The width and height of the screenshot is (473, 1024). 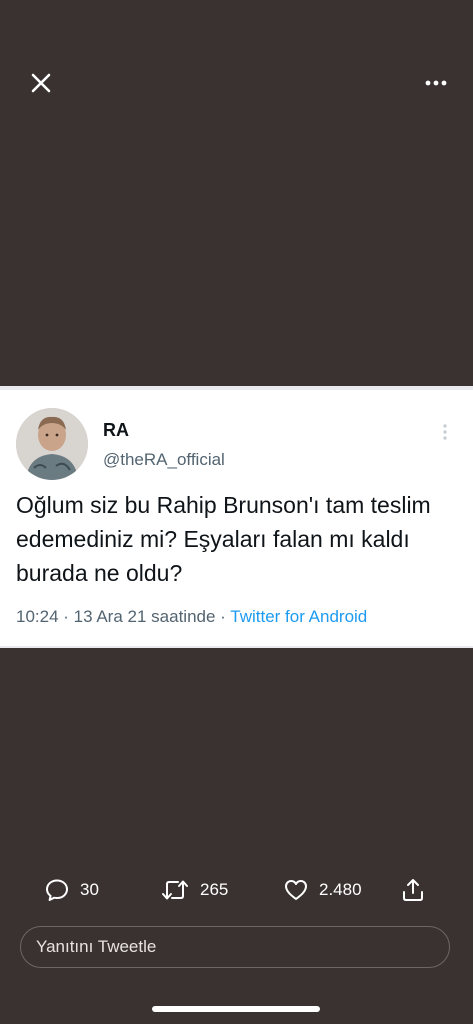 What do you see at coordinates (116, 616) in the screenshot?
I see `tweet-timestamp: 10:24 · 13 Ara 21 saatinde` at bounding box center [116, 616].